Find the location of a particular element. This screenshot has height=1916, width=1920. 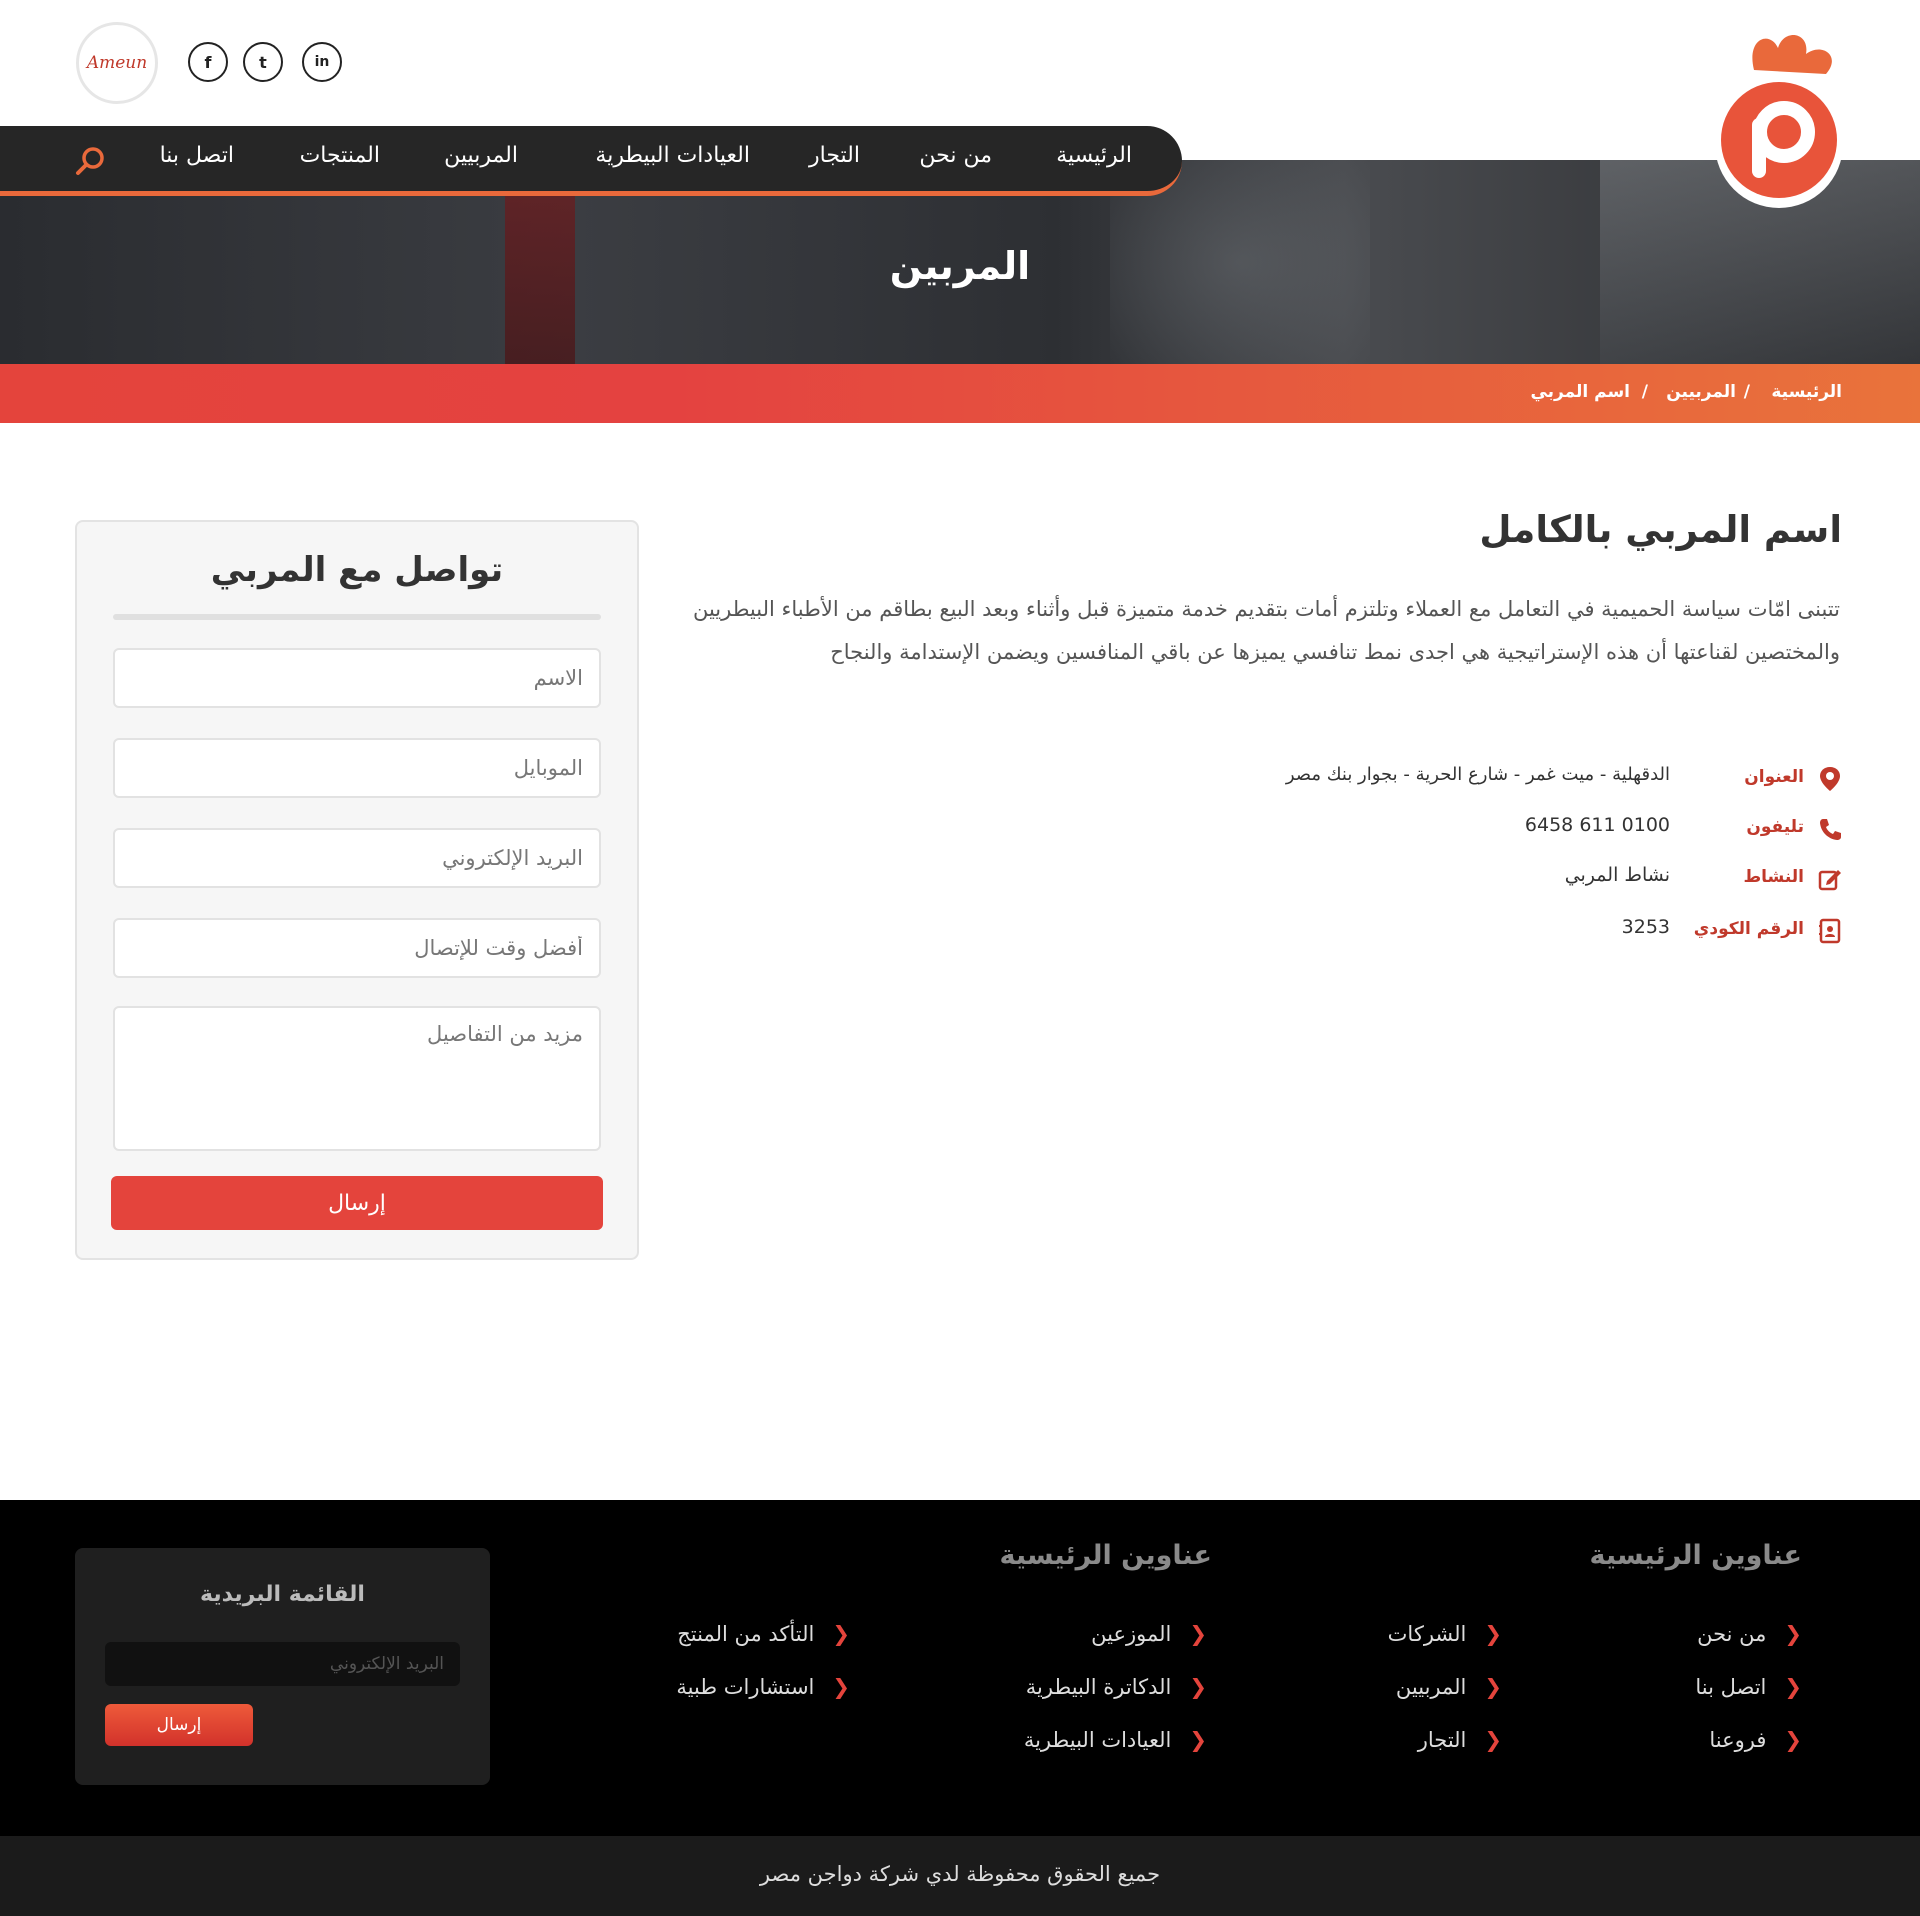

activity-value: نشاط المربي is located at coordinates (1617, 875).